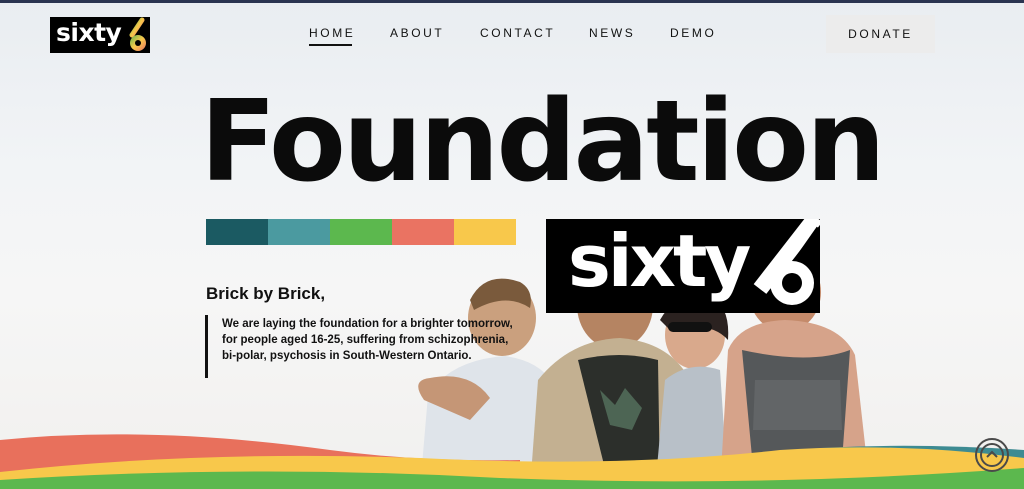 Image resolution: width=1024 pixels, height=489 pixels. I want to click on chevron-up-icon, so click(992, 454).